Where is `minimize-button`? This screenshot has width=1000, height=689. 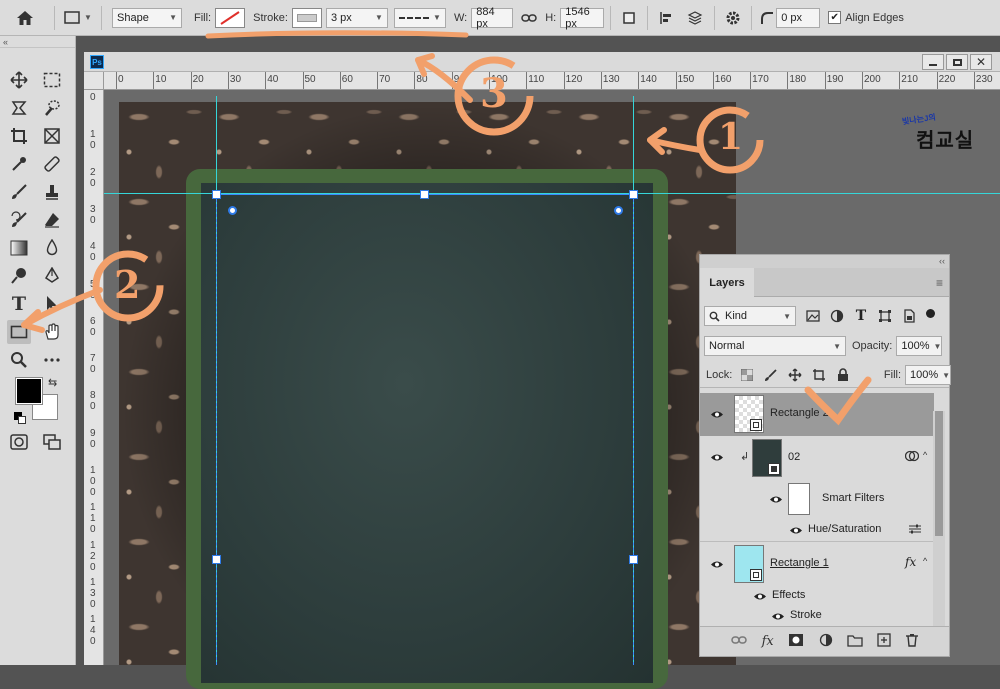 minimize-button is located at coordinates (933, 62).